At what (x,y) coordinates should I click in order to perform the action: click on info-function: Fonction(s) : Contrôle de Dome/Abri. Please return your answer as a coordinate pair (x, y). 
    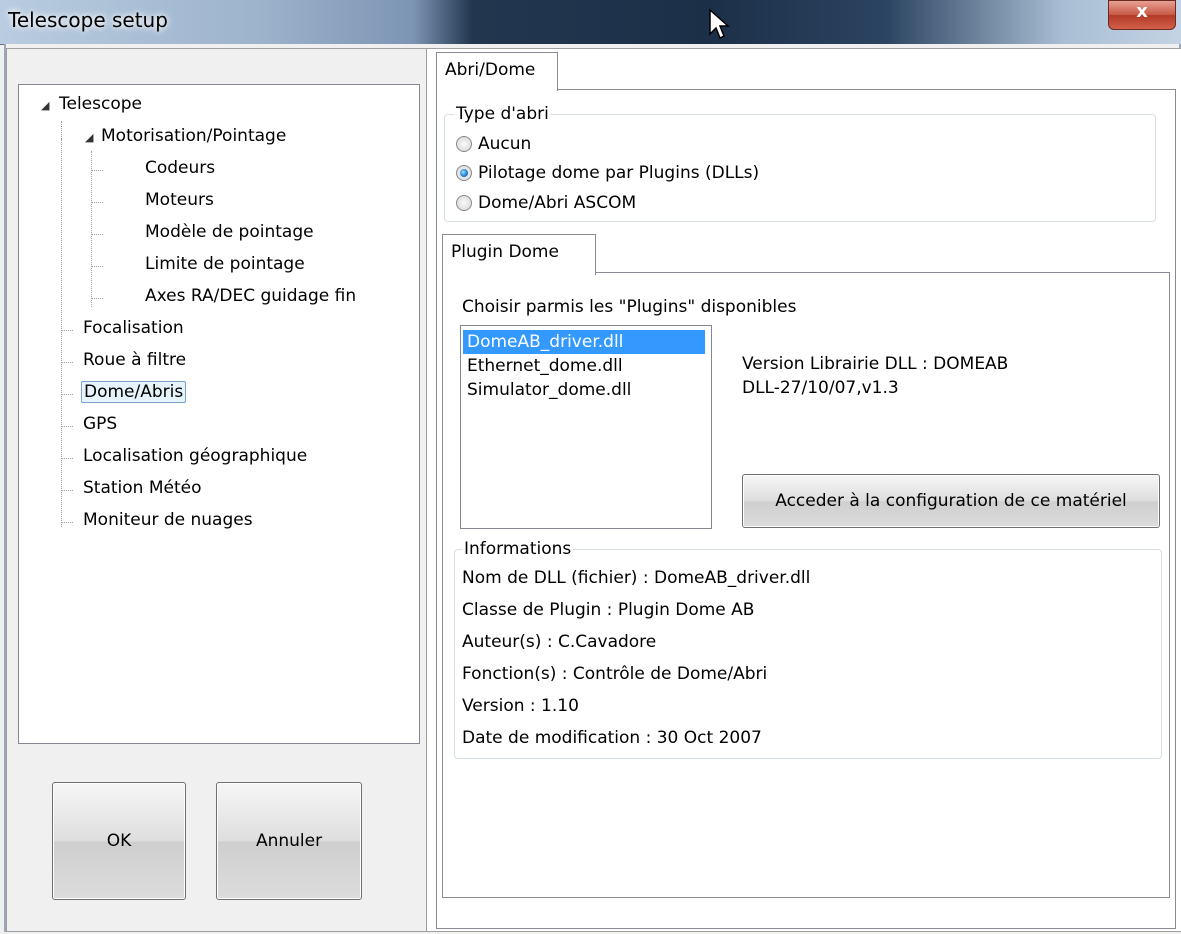
    Looking at the image, I should click on (615, 674).